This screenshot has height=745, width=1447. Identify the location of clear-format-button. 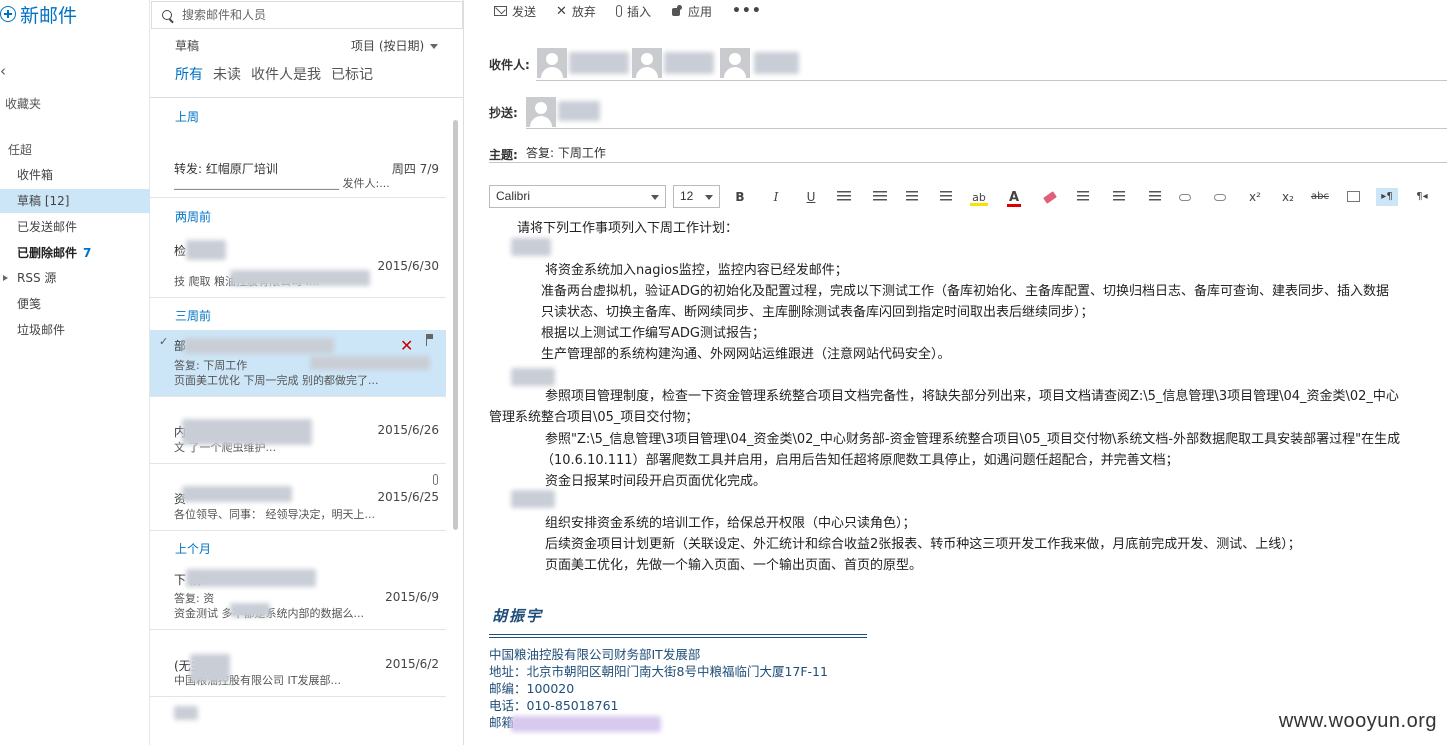
(1050, 197).